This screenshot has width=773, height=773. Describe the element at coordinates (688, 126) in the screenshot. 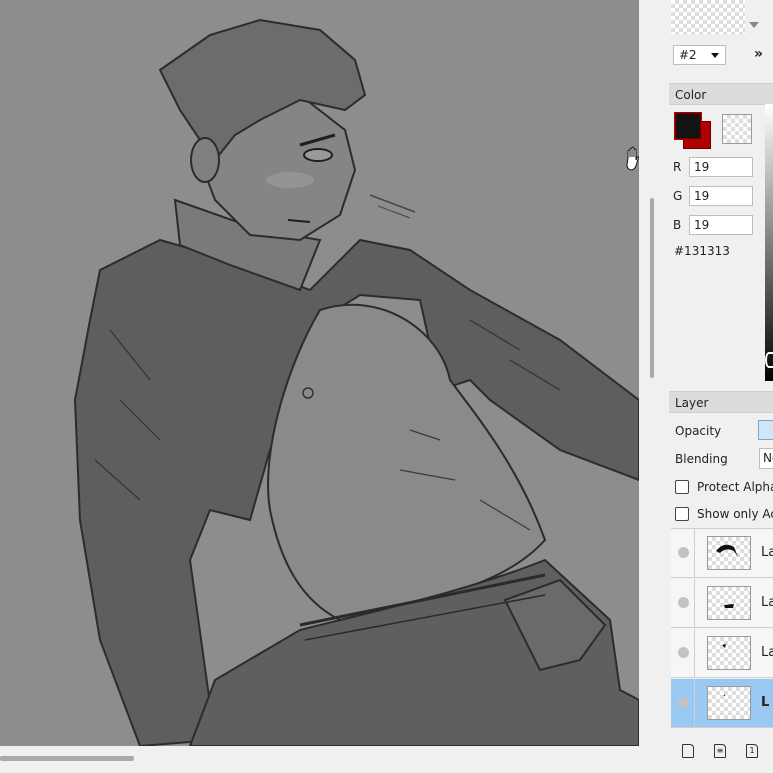

I see `primary-color-swatch` at that location.